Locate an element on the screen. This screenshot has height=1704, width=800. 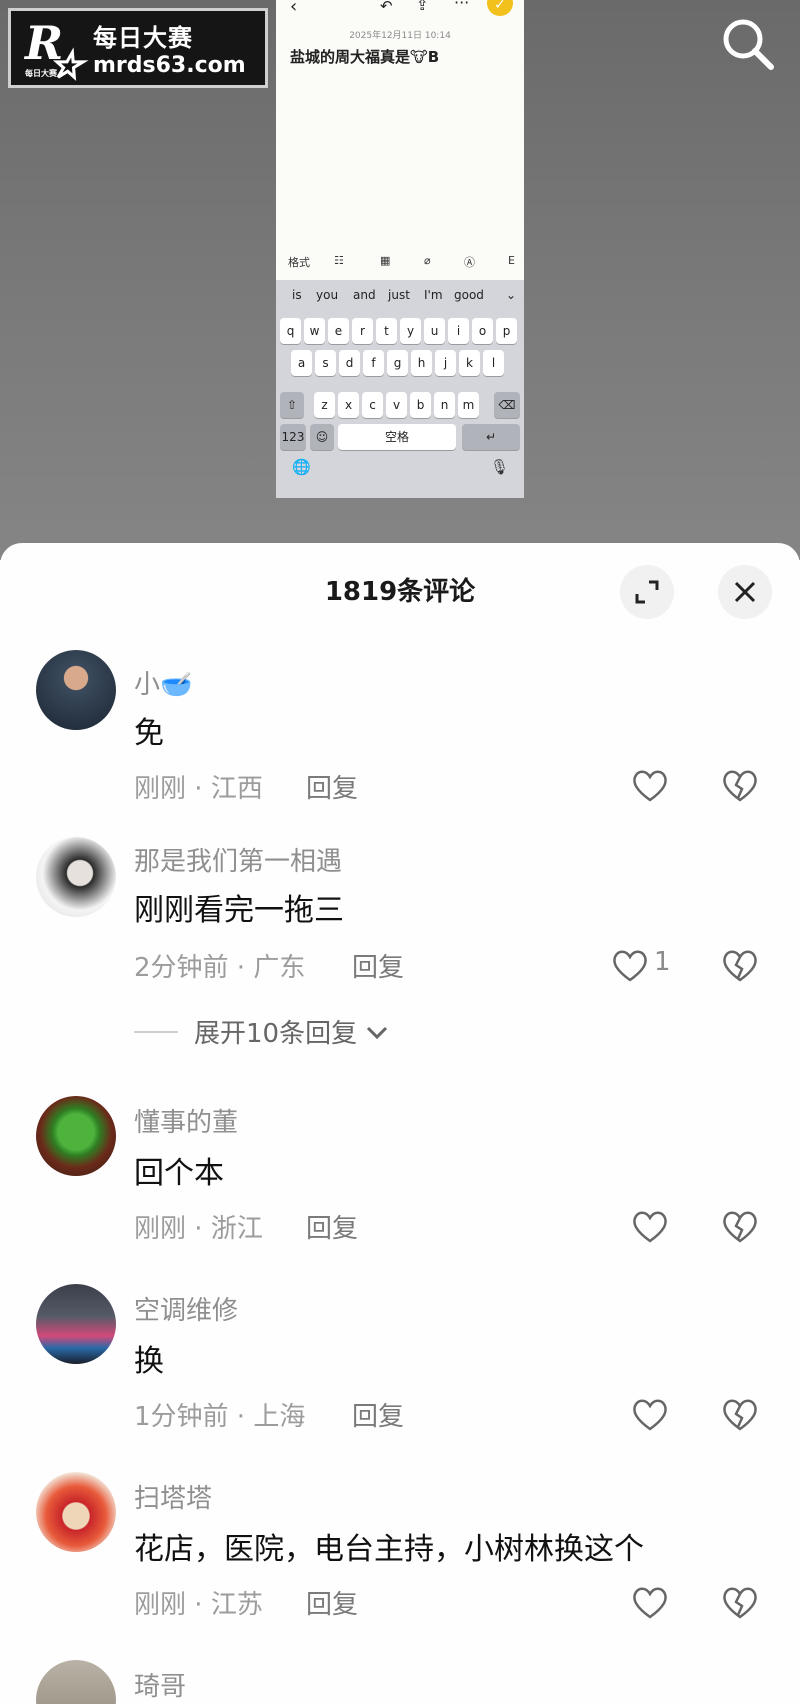
comment-username: 琦哥 is located at coordinates (160, 1684).